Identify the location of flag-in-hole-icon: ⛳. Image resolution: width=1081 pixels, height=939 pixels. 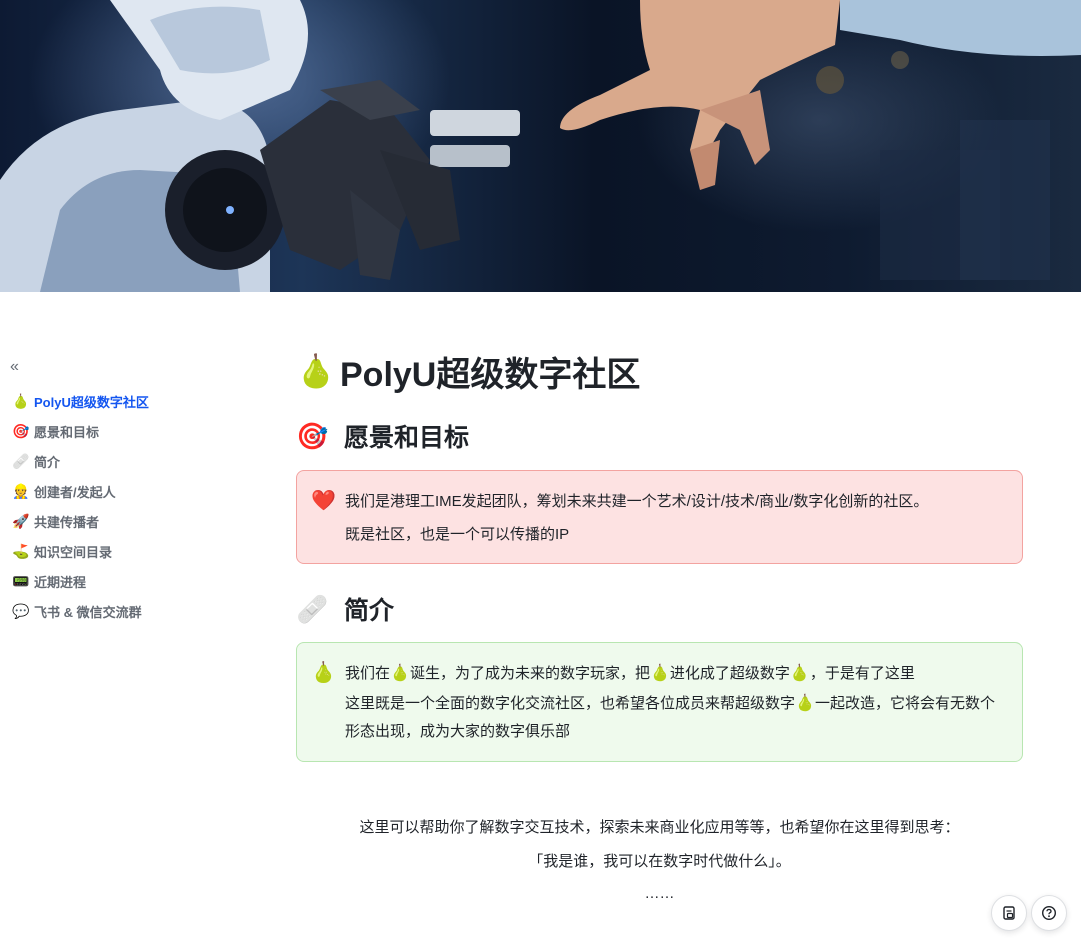
(21, 551).